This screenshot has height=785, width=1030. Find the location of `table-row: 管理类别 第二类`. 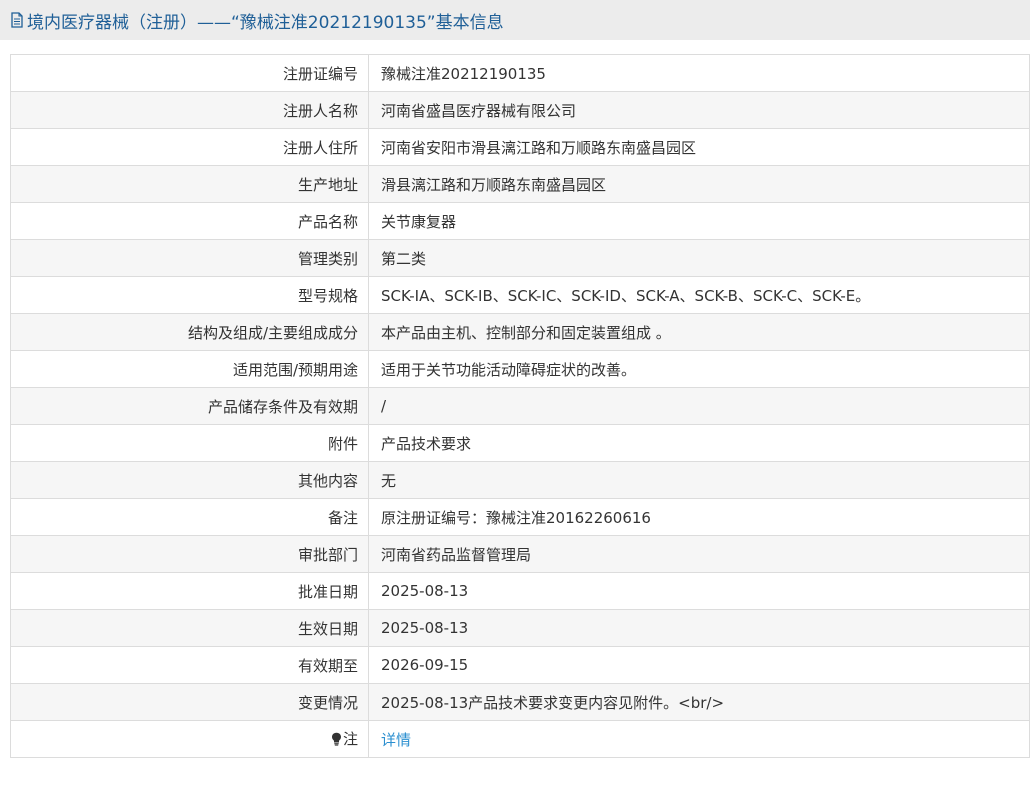

table-row: 管理类别 第二类 is located at coordinates (520, 258).